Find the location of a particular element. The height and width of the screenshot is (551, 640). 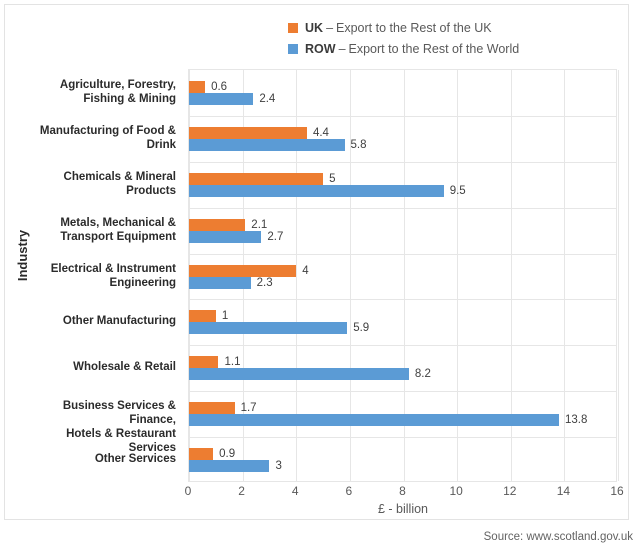

legend-item-row: ROW – Export to the Rest of the World is located at coordinates (453, 48).